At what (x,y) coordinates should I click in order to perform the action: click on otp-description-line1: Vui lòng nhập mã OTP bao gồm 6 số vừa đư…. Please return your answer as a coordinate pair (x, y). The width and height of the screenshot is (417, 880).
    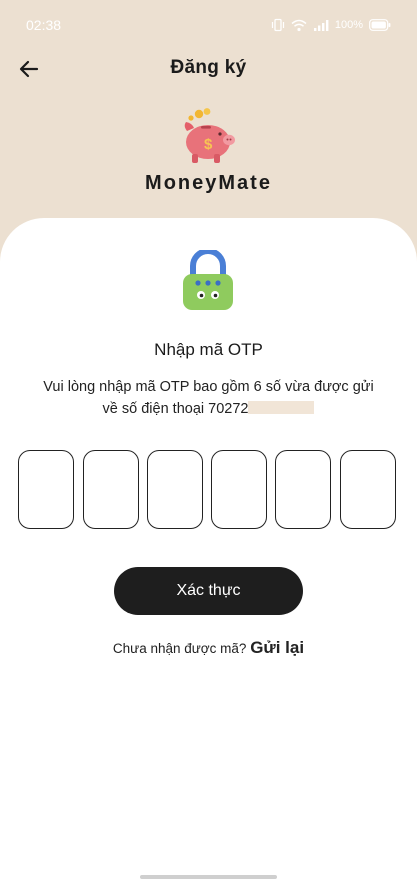
    Looking at the image, I should click on (208, 387).